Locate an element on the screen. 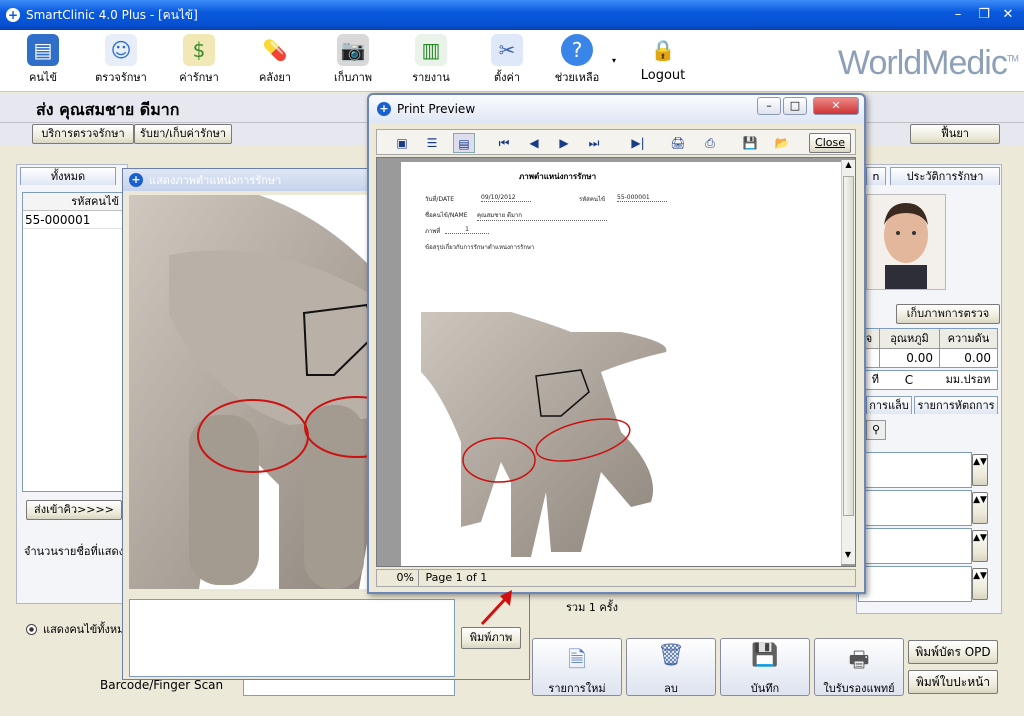  preview-vertical-scrollbar: ▲ ▼ is located at coordinates (848, 362).